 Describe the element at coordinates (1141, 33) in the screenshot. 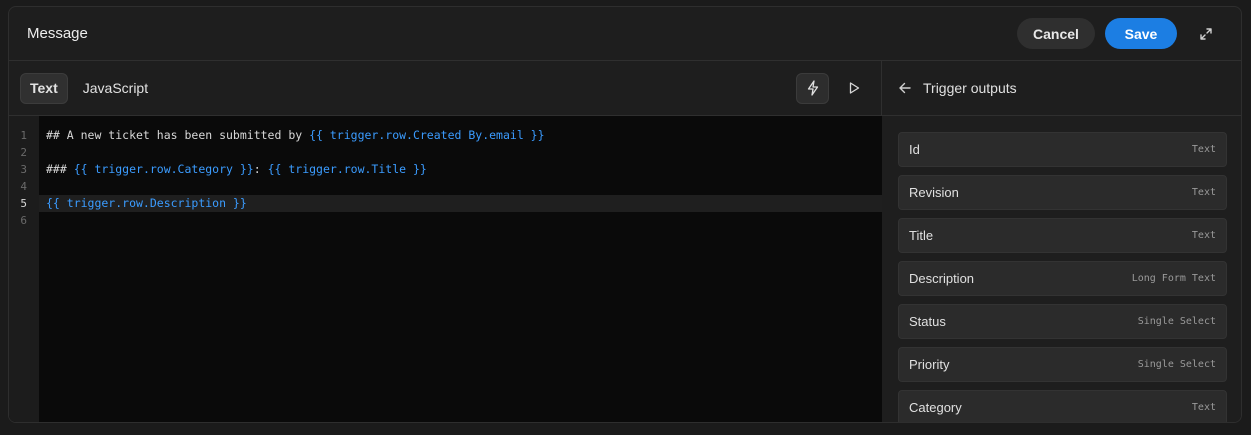

I see `save-button: Save` at that location.